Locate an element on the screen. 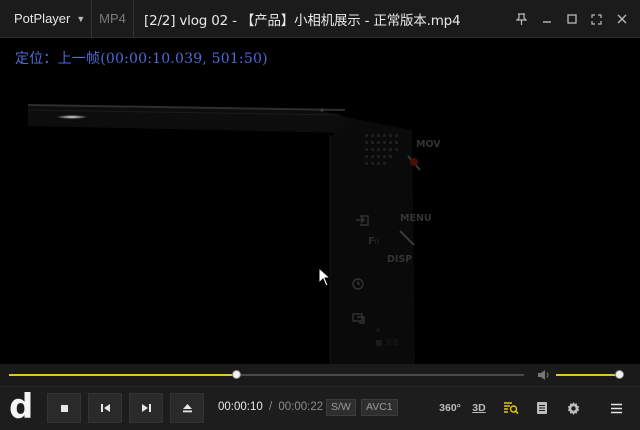  time-display: 00:00:10 / 00:00:22 is located at coordinates (270, 407).